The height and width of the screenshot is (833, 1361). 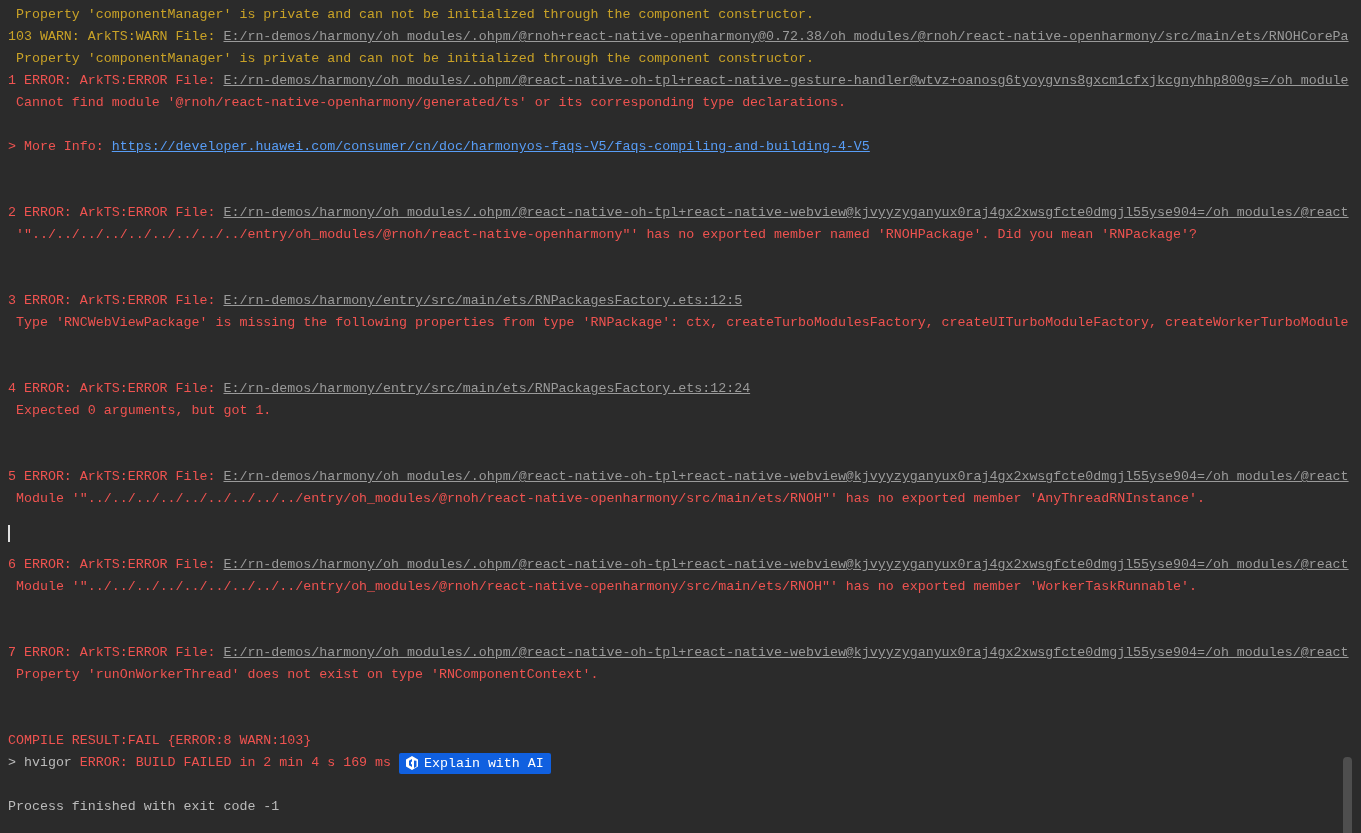 I want to click on scrollbar-thumb, so click(x=1347, y=795).